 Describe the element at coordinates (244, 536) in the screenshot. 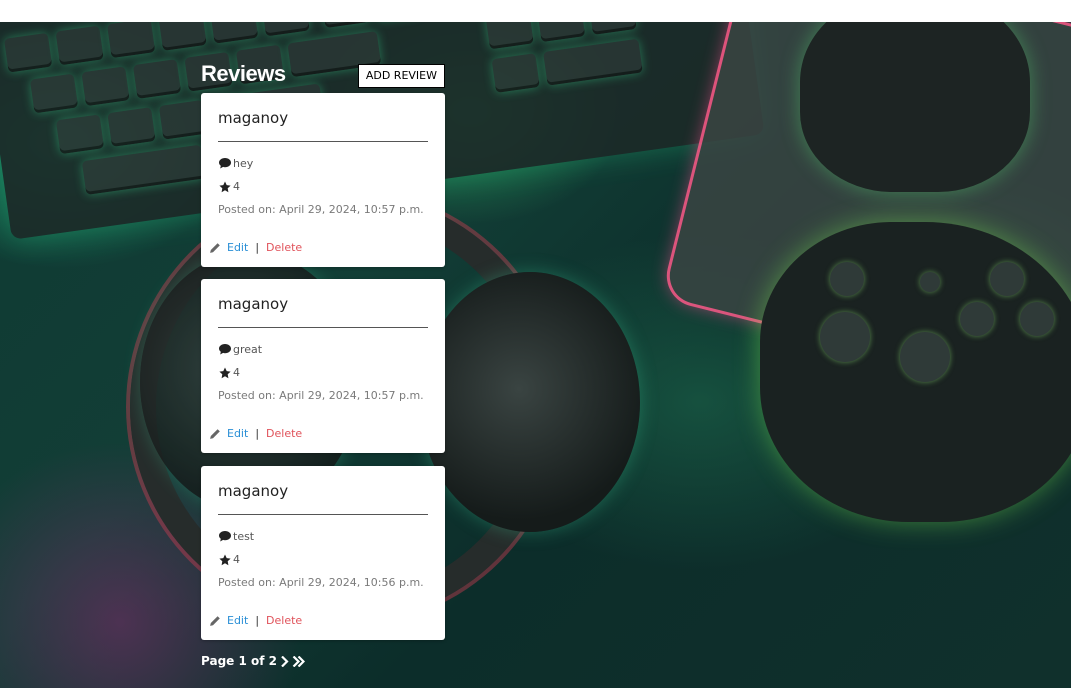

I see `review-comment: test` at that location.